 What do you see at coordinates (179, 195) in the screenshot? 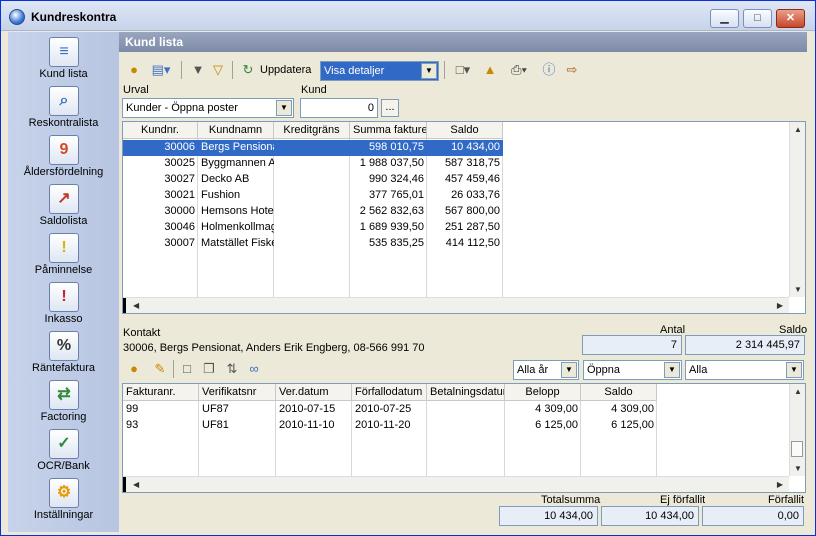
I see `cell-nr: 30021` at bounding box center [179, 195].